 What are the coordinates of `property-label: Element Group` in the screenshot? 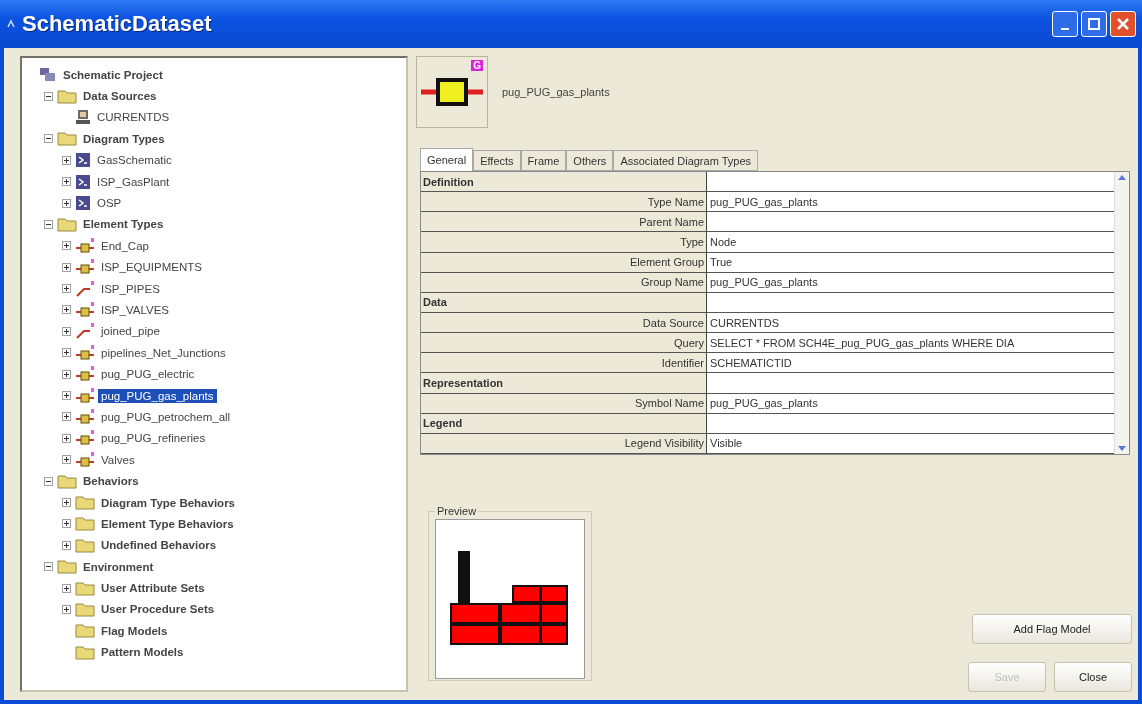 It's located at (564, 262).